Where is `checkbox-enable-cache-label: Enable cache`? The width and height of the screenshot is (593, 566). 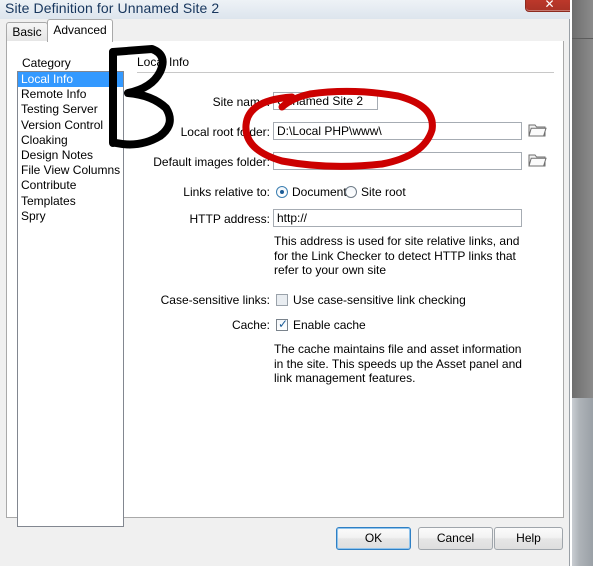
checkbox-enable-cache-label: Enable cache is located at coordinates (329, 325).